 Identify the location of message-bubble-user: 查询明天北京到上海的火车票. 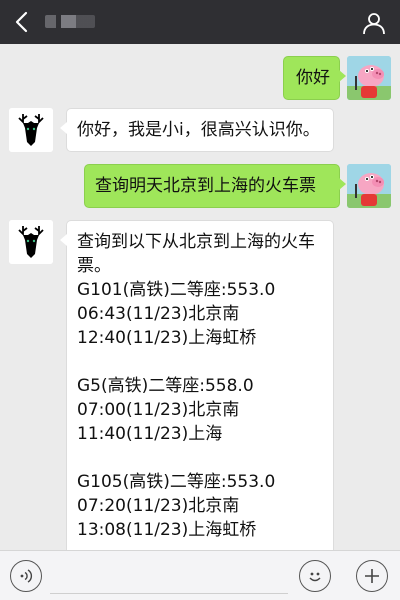
(215, 186).